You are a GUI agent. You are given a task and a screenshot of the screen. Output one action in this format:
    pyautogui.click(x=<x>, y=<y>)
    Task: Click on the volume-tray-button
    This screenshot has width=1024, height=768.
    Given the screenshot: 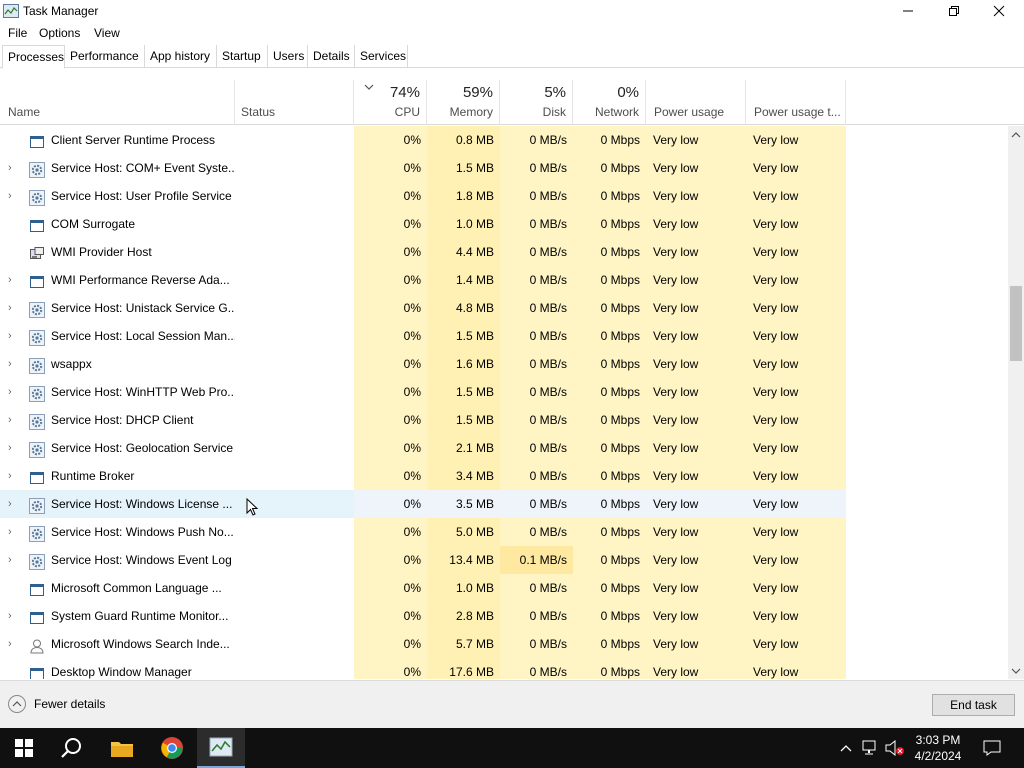 What is the action you would take?
    pyautogui.click(x=895, y=748)
    